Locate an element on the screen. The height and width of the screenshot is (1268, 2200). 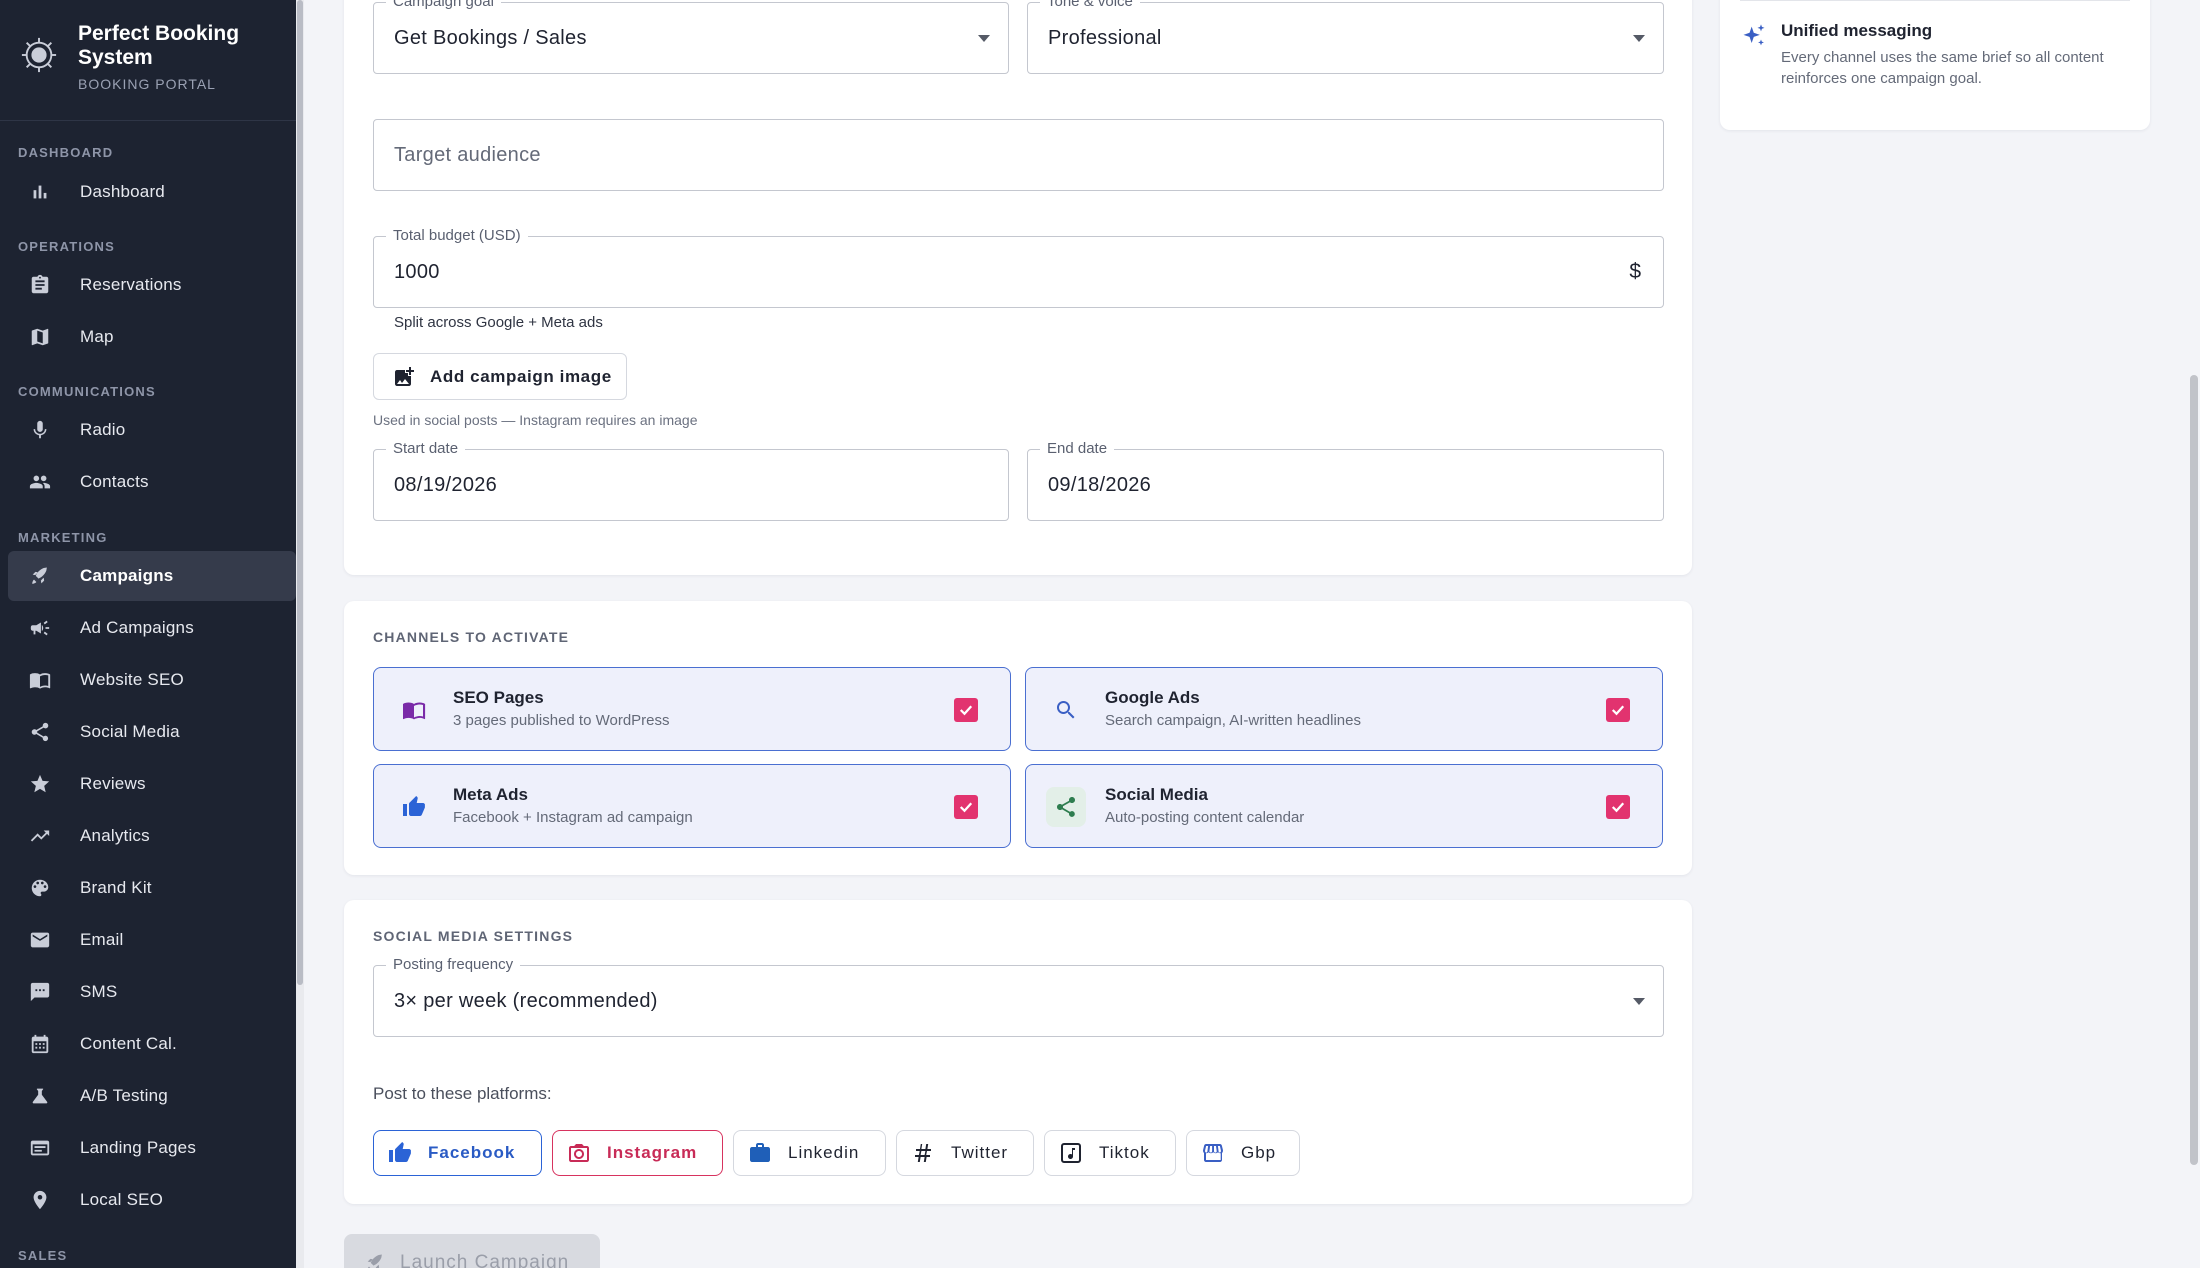
end-date-input: End date 09/18/2026 is located at coordinates (1345, 480).